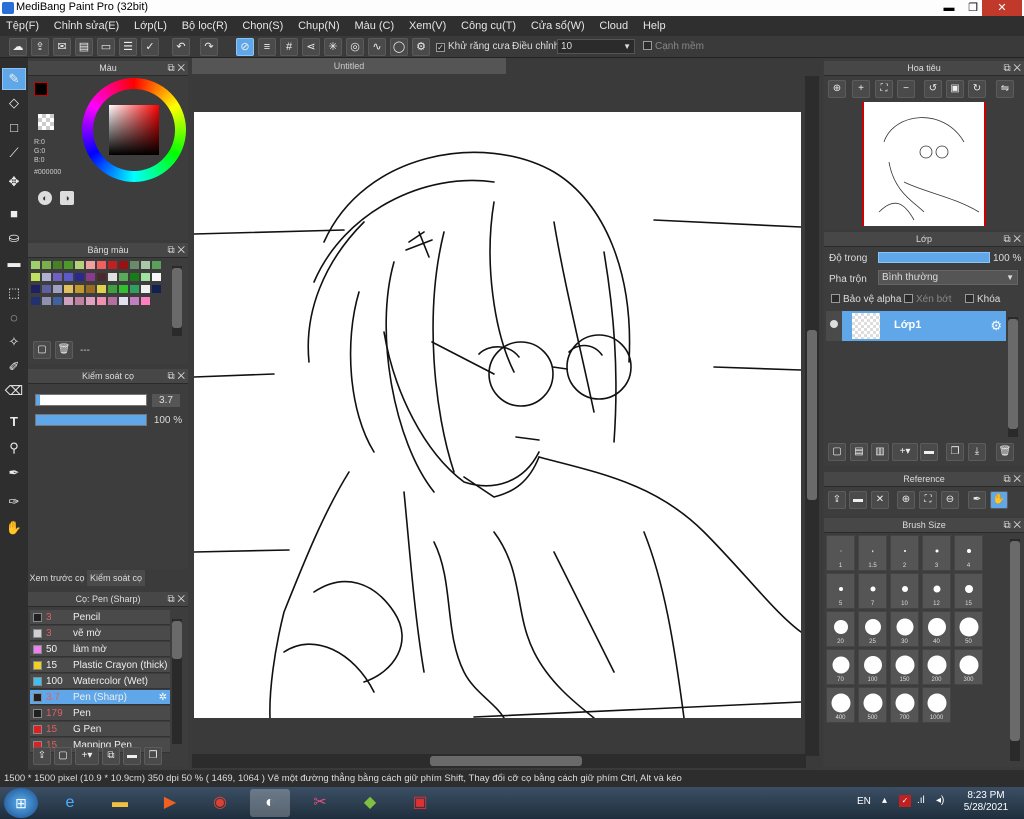 The width and height of the screenshot is (1024, 819). I want to click on network-icon: .ıl, so click(921, 800).